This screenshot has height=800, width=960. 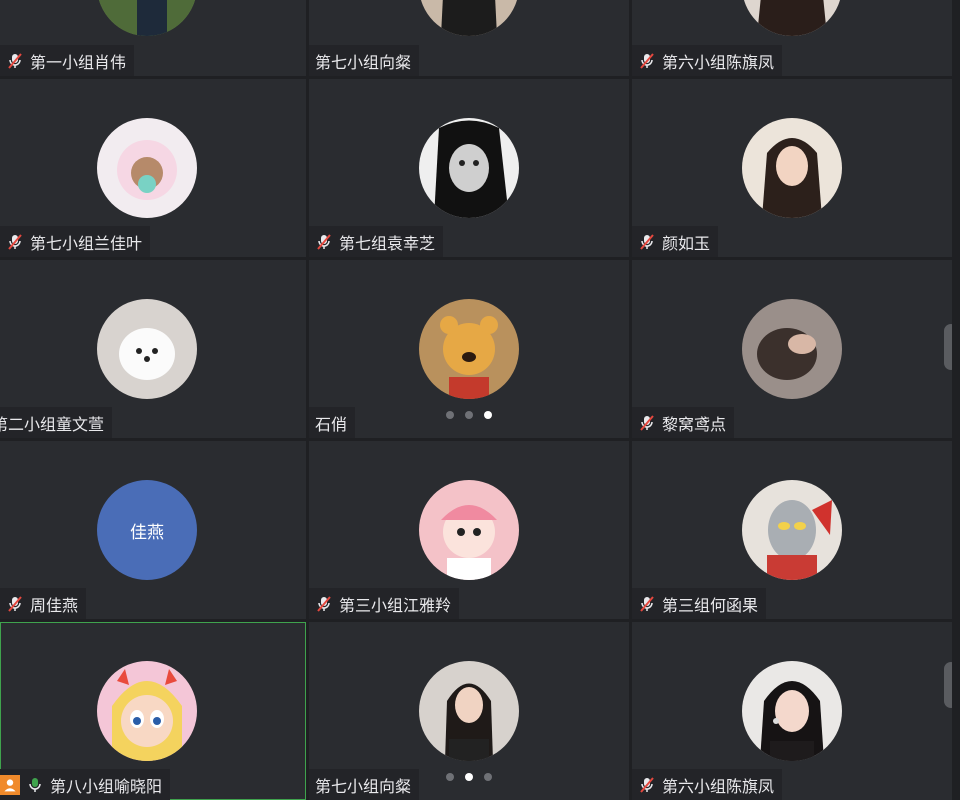 I want to click on participant-nameplate: 第二小组童文萱, so click(x=56, y=422).